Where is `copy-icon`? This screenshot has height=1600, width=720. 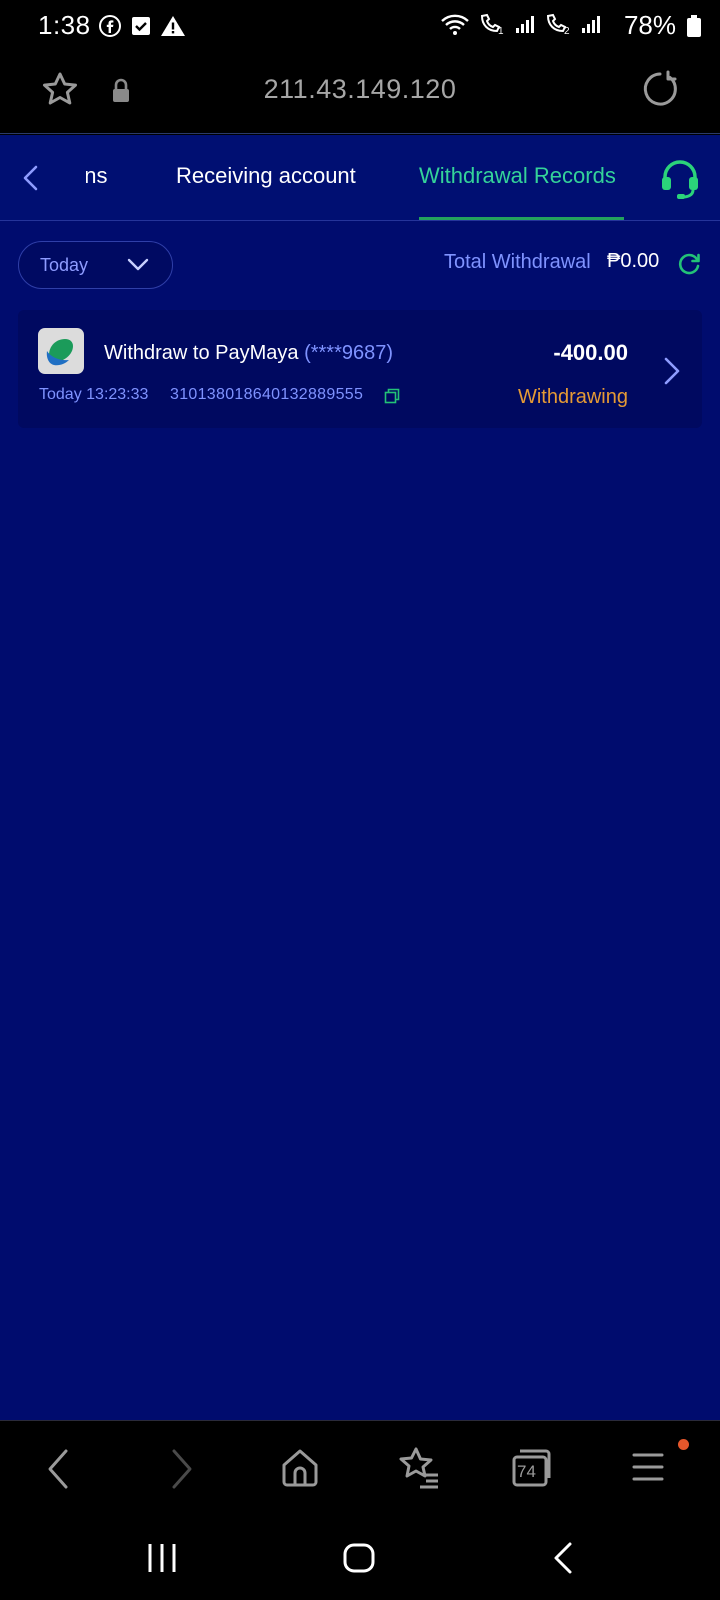 copy-icon is located at coordinates (392, 396).